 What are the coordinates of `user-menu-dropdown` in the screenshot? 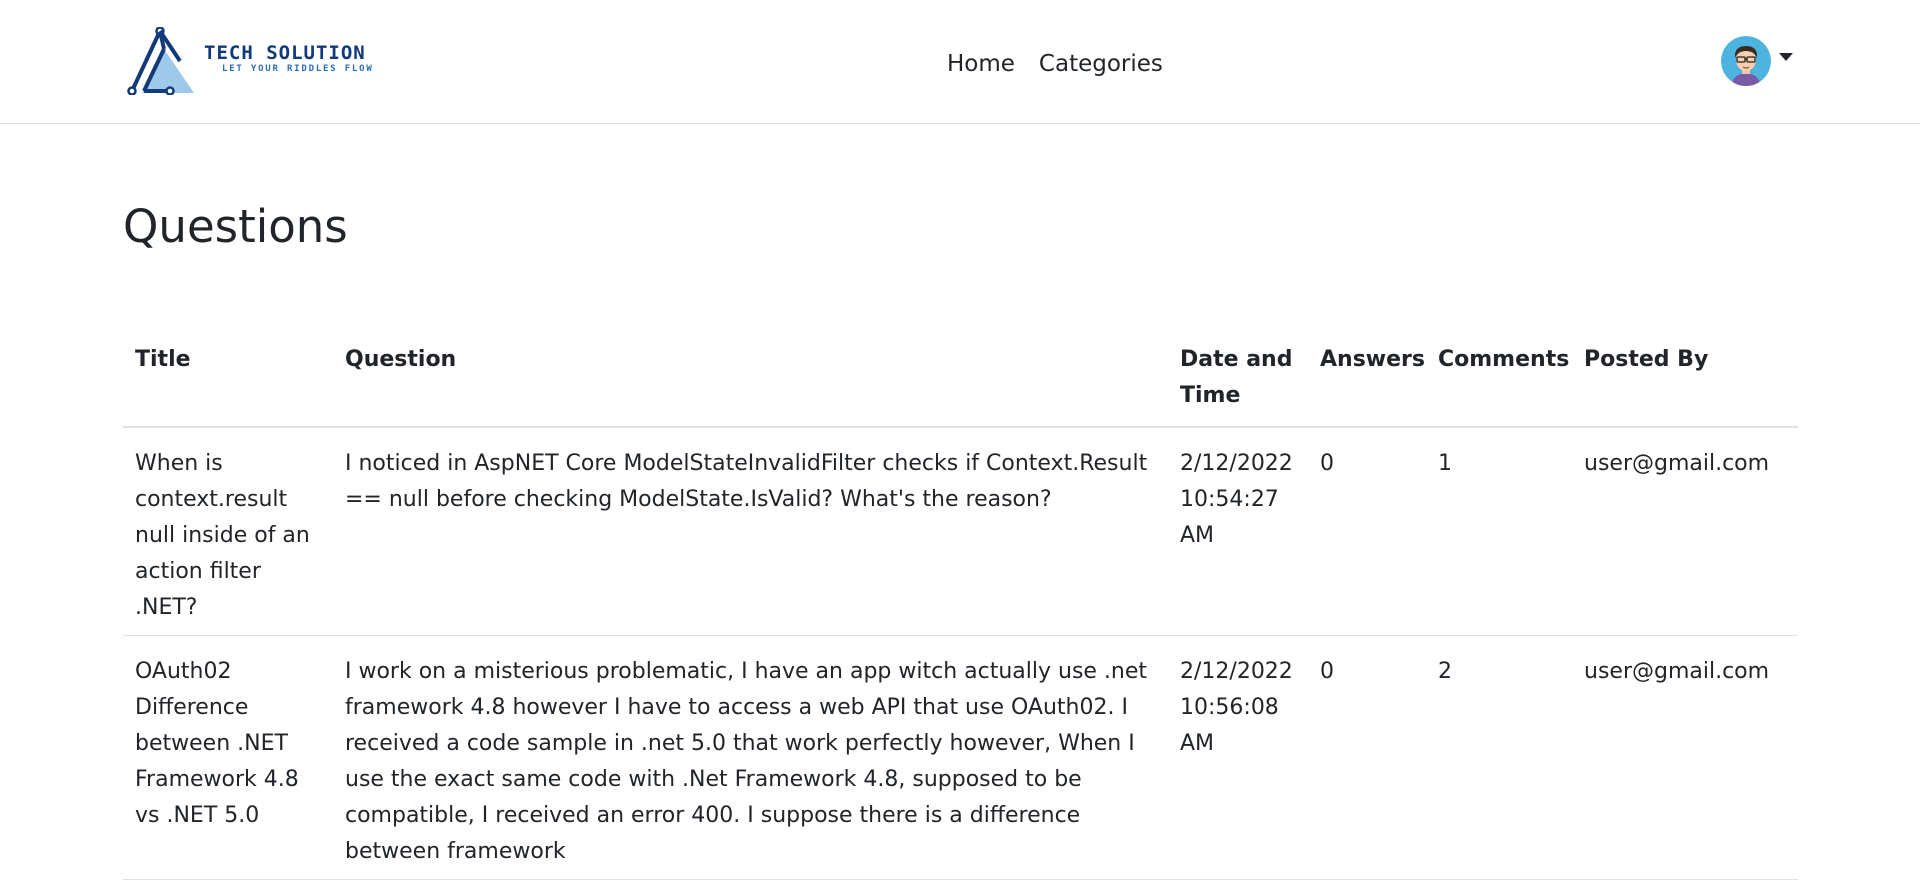 It's located at (1757, 61).